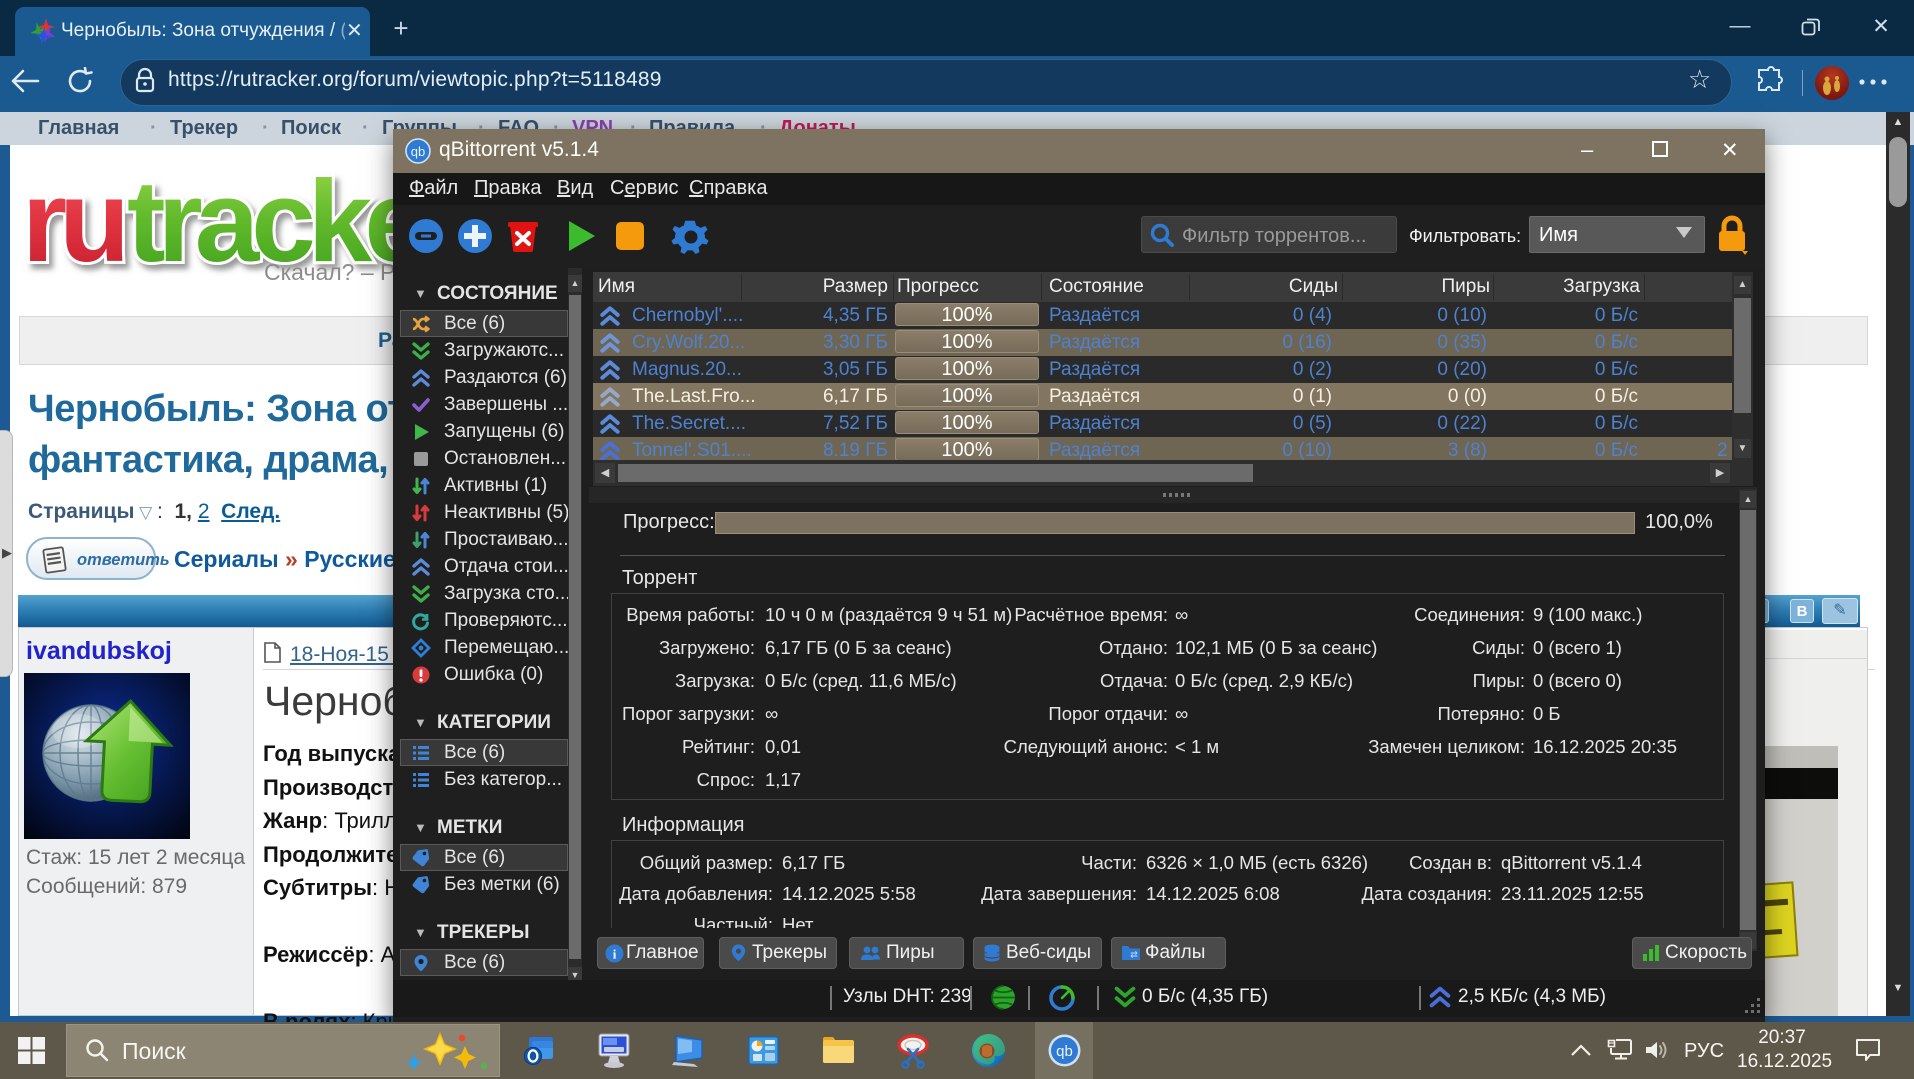 Image resolution: width=1914 pixels, height=1079 pixels. Describe the element at coordinates (72, 221) in the screenshot. I see `svg-text: ru` at that location.